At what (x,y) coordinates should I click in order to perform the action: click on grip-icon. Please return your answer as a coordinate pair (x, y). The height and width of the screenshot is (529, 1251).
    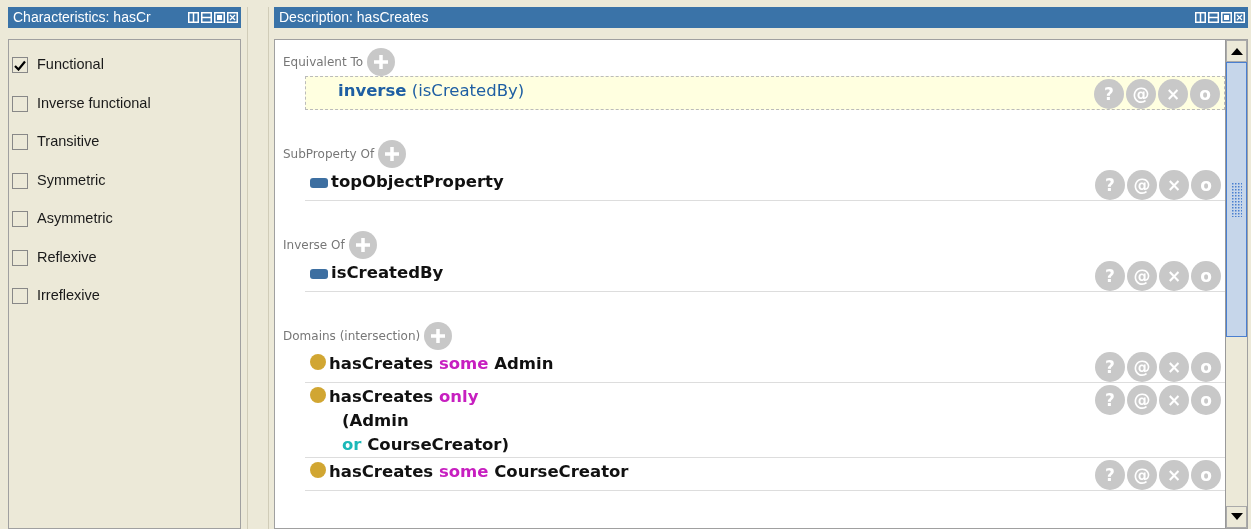
    Looking at the image, I should click on (1236, 199).